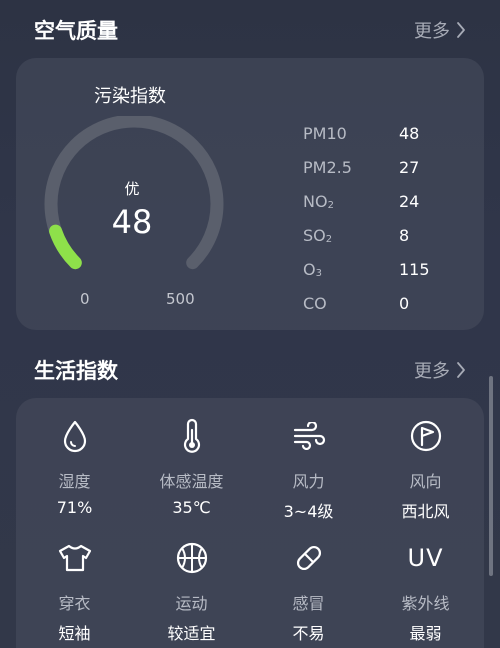  Describe the element at coordinates (388, 235) in the screenshot. I see `pollutant-row-so2: SO2 8` at that location.